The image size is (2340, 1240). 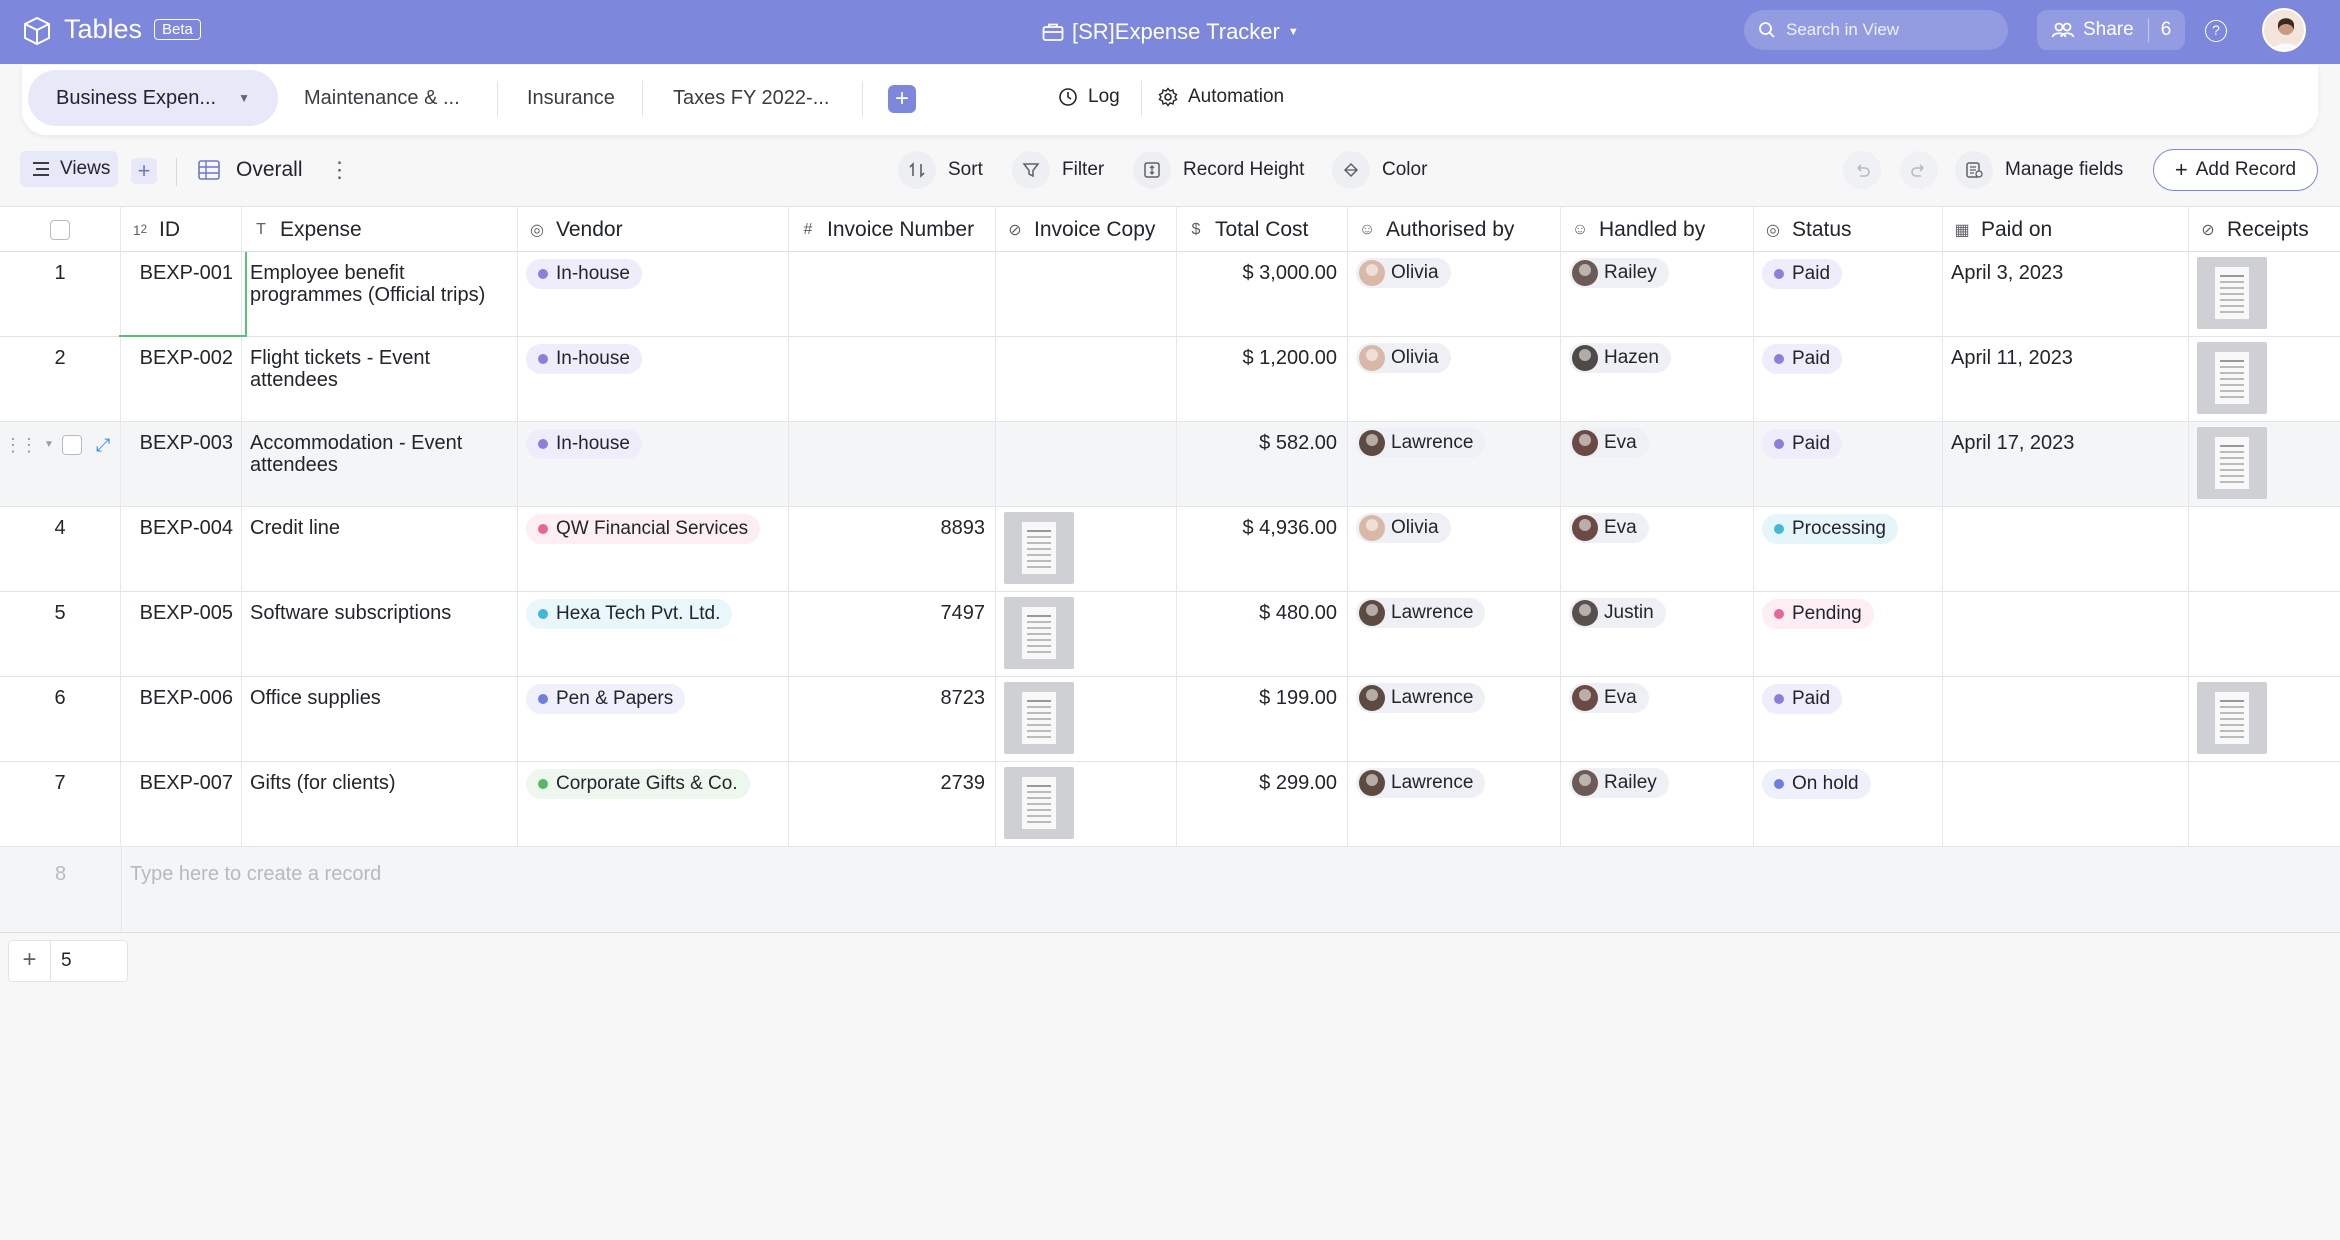 What do you see at coordinates (940, 170) in the screenshot?
I see `sort-button: Sort` at bounding box center [940, 170].